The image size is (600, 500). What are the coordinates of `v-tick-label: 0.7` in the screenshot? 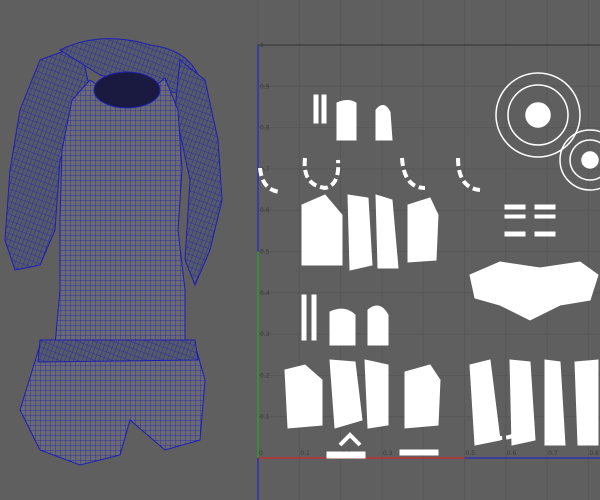 It's located at (265, 169).